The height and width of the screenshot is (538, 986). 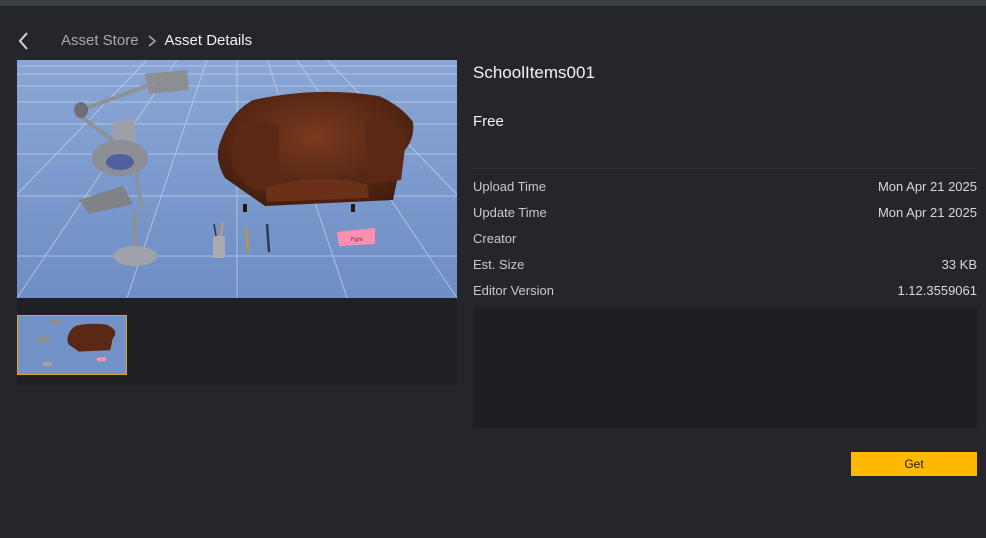 I want to click on meta-upload-time: Upload Time Mon Apr 21 2025, so click(x=725, y=192).